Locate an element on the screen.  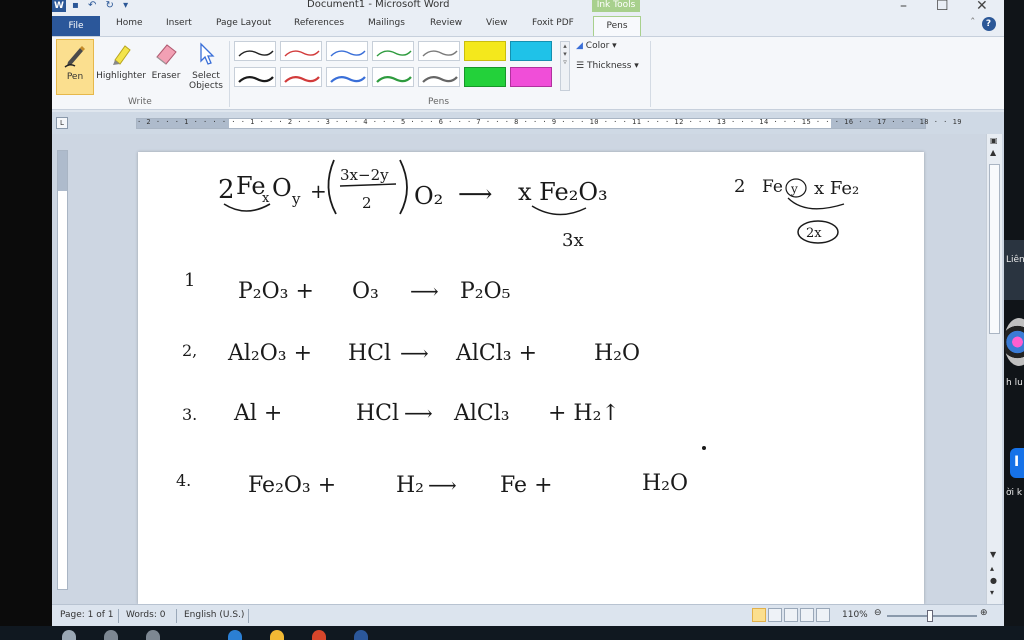
full-screen-reading-icon is located at coordinates (775, 615).